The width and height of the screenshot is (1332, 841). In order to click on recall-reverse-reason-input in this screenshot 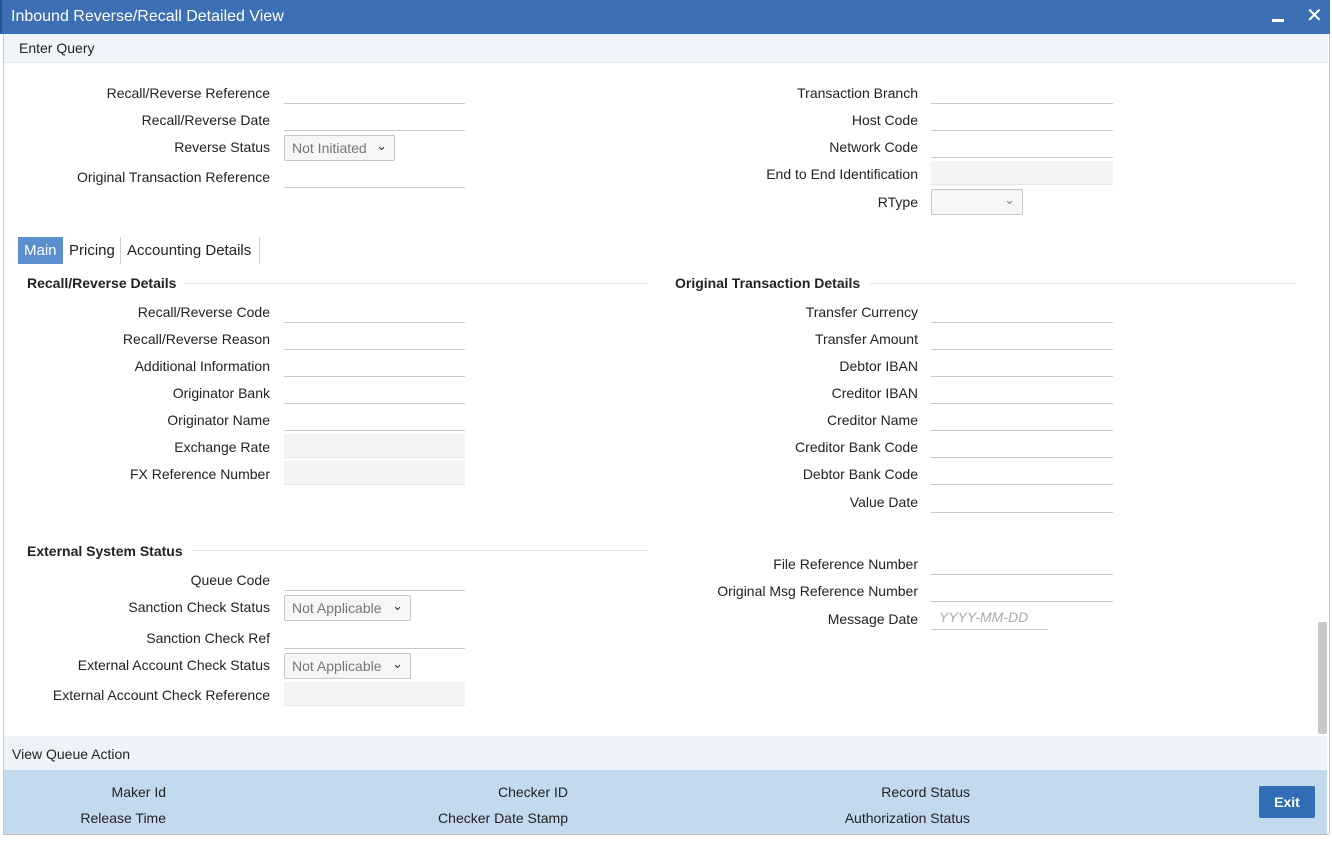, I will do `click(374, 338)`.